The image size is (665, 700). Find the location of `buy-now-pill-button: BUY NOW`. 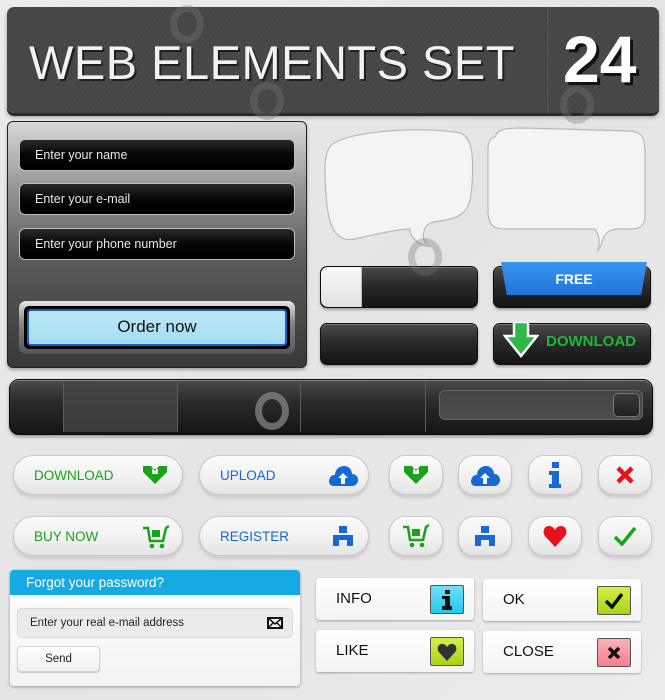

buy-now-pill-button: BUY NOW is located at coordinates (98, 536).